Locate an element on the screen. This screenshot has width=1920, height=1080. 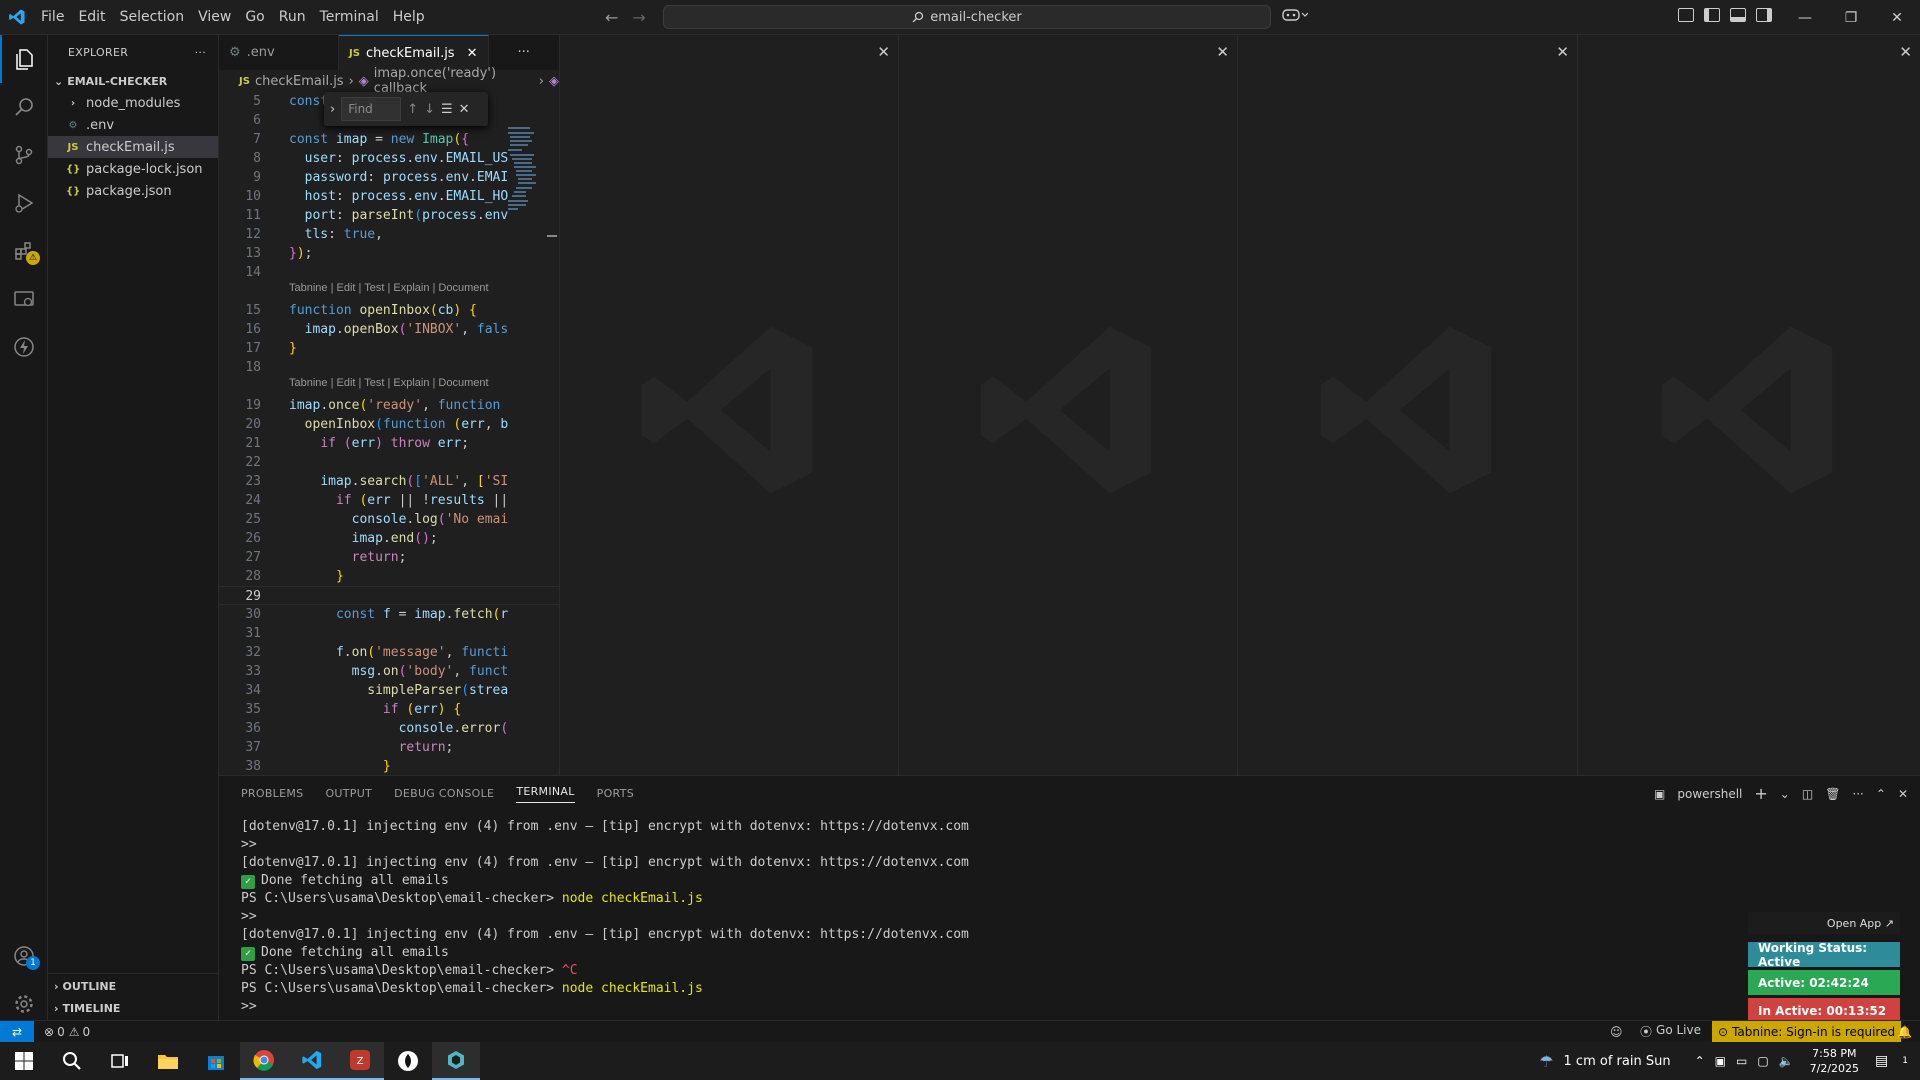
new-terminal-icon: + is located at coordinates (1760, 793).